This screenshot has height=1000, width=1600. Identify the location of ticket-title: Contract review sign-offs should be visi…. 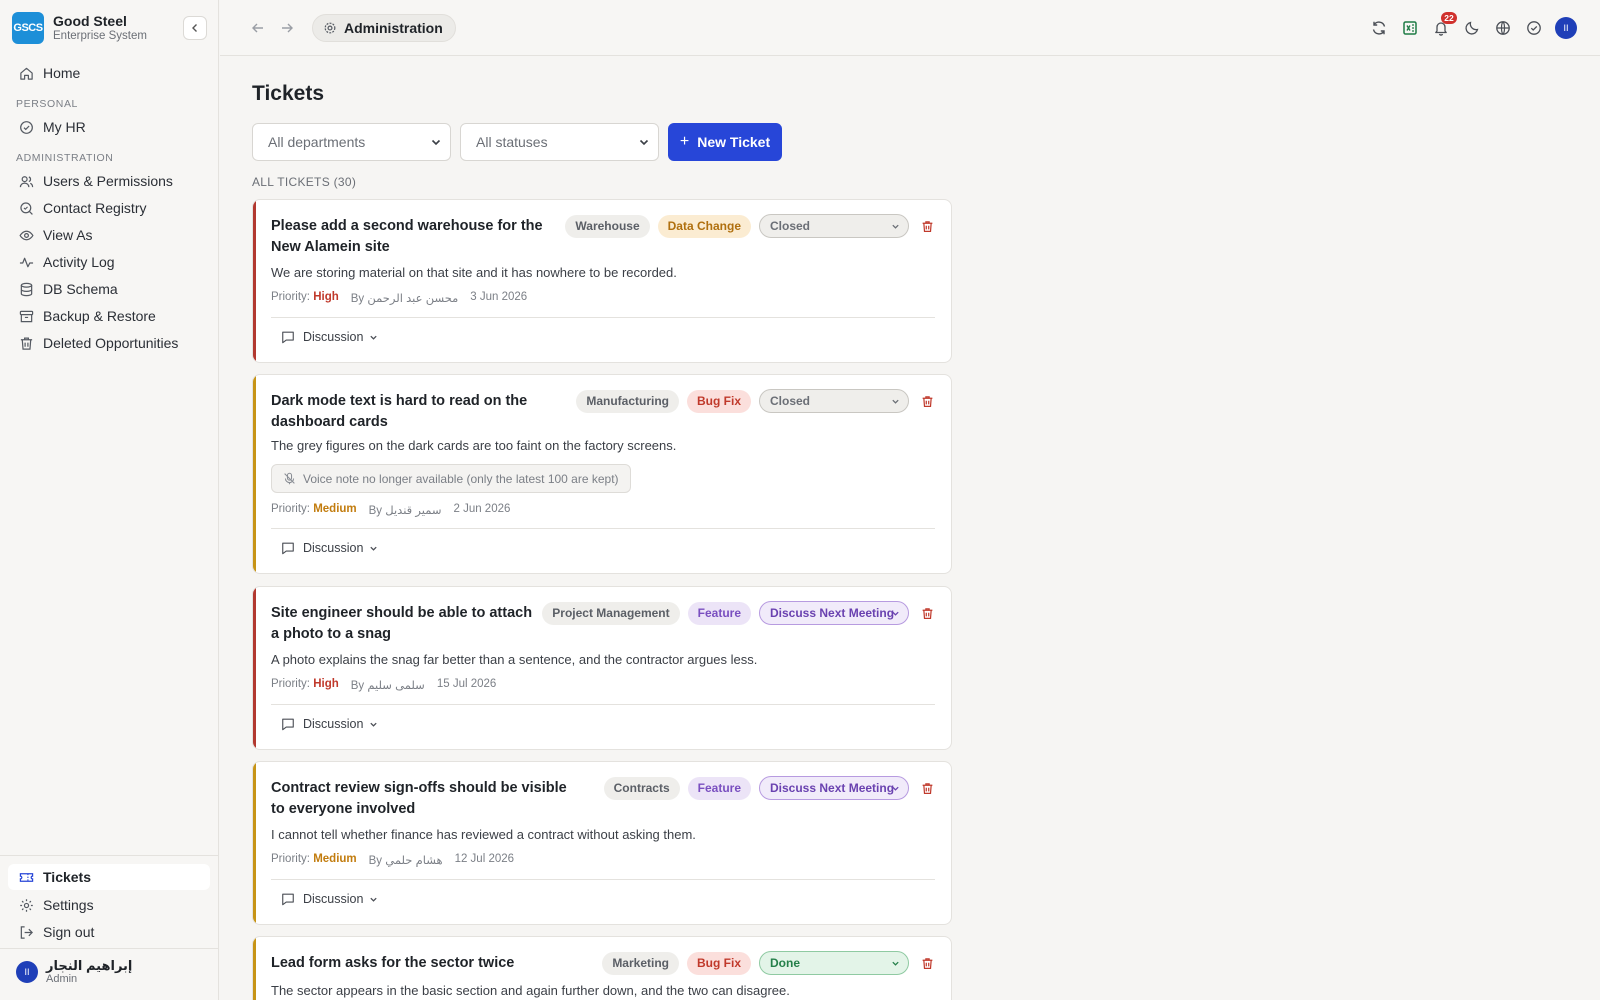
(426, 799).